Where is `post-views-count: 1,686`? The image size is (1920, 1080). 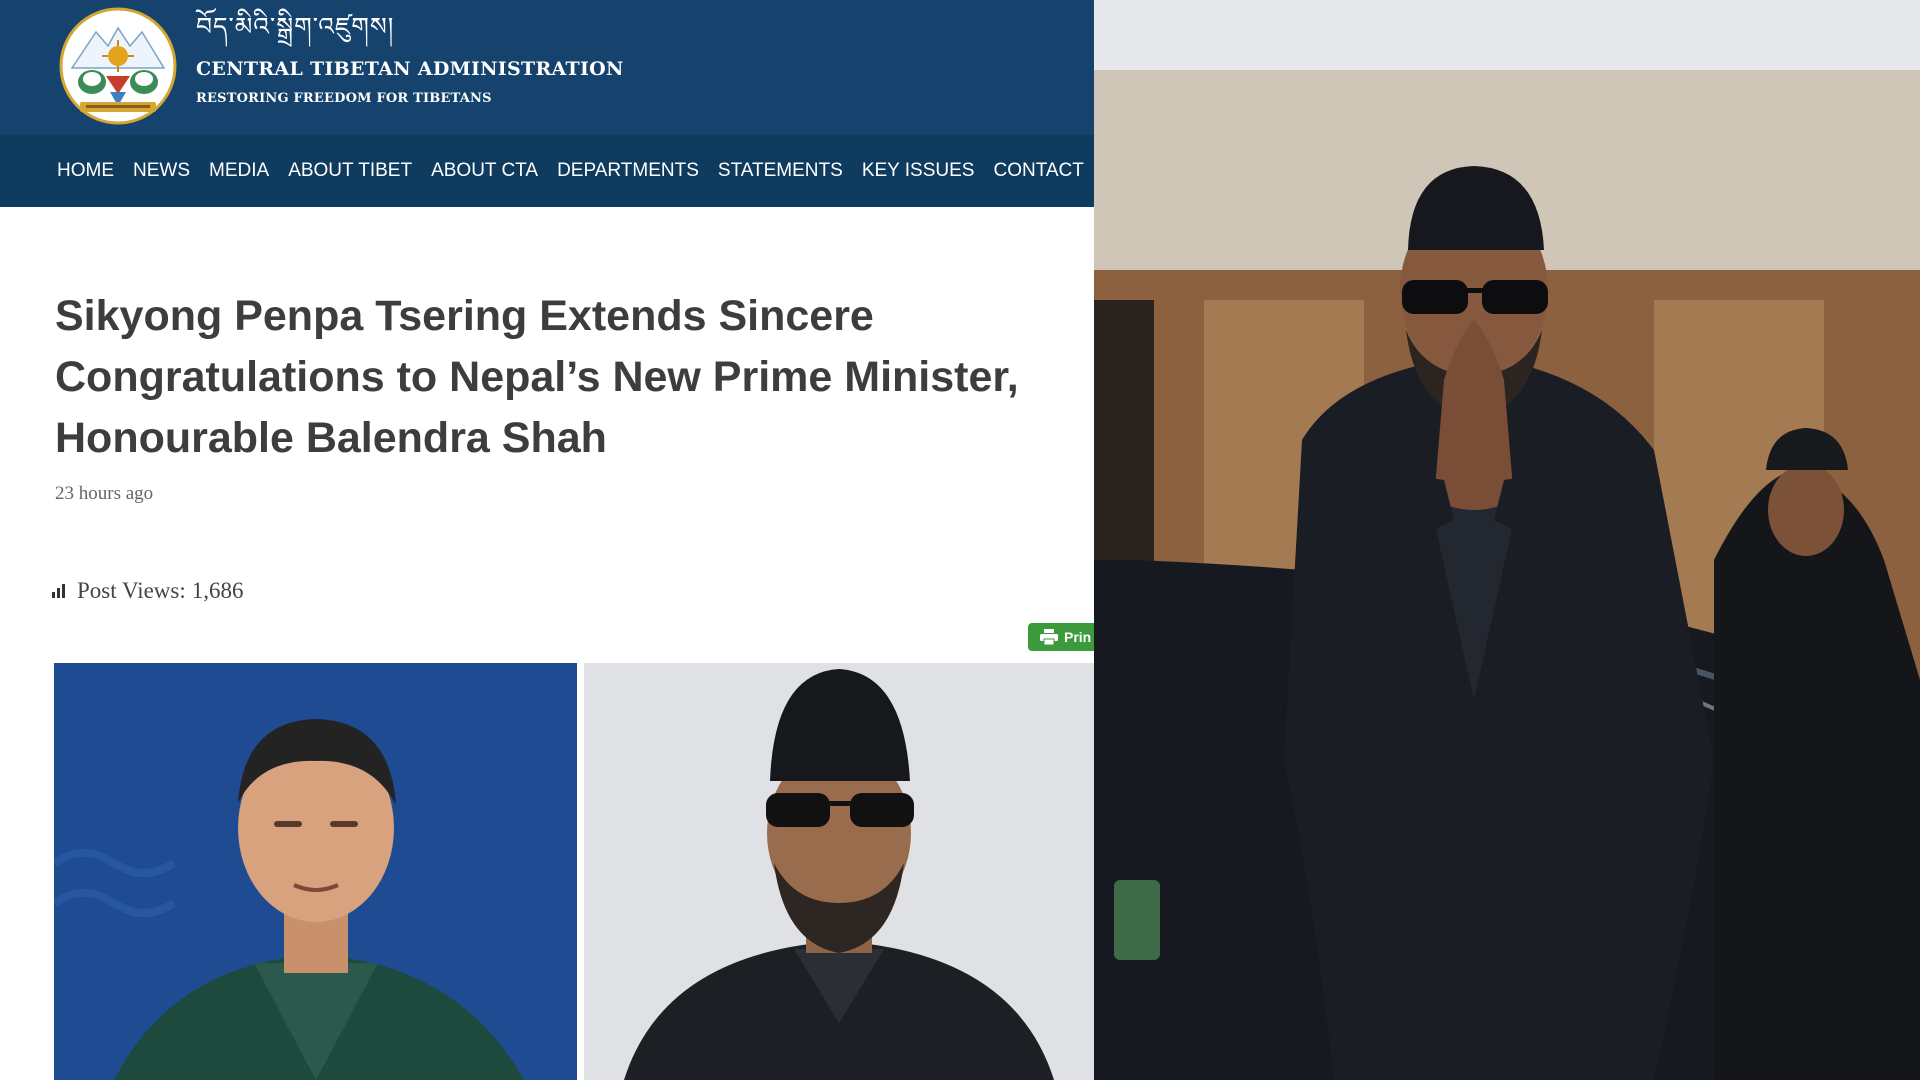
post-views-count: 1,686 is located at coordinates (217, 590).